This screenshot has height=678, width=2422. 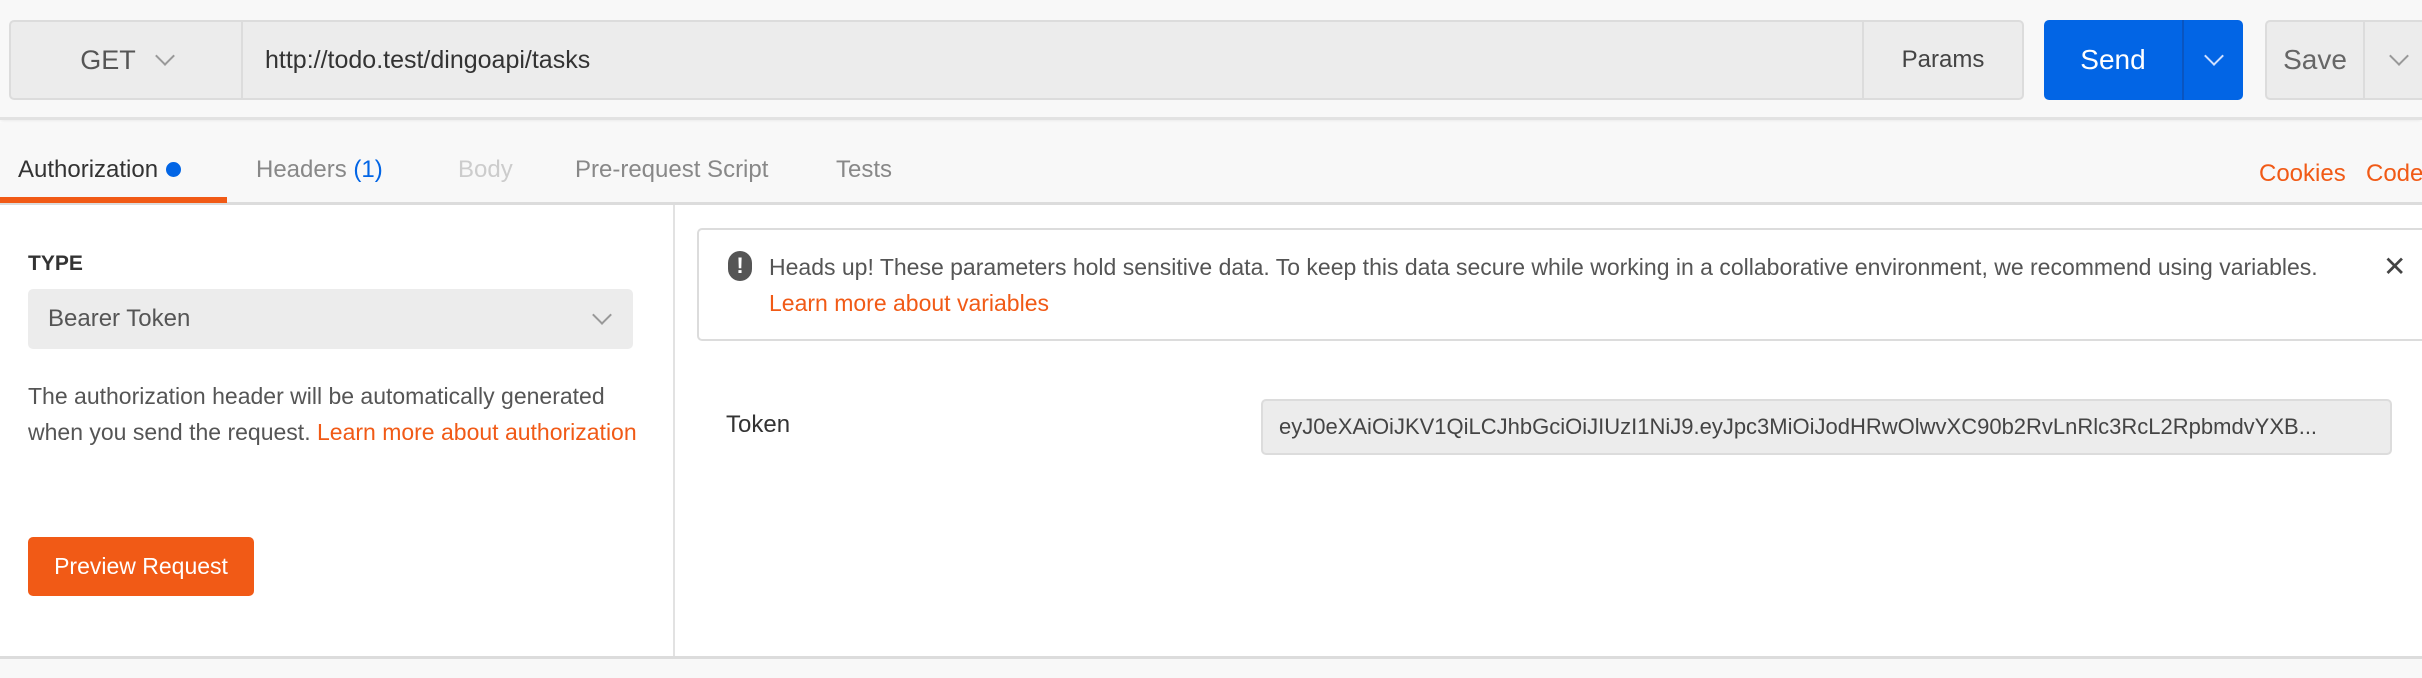 I want to click on bottom-bar, so click(x=1211, y=667).